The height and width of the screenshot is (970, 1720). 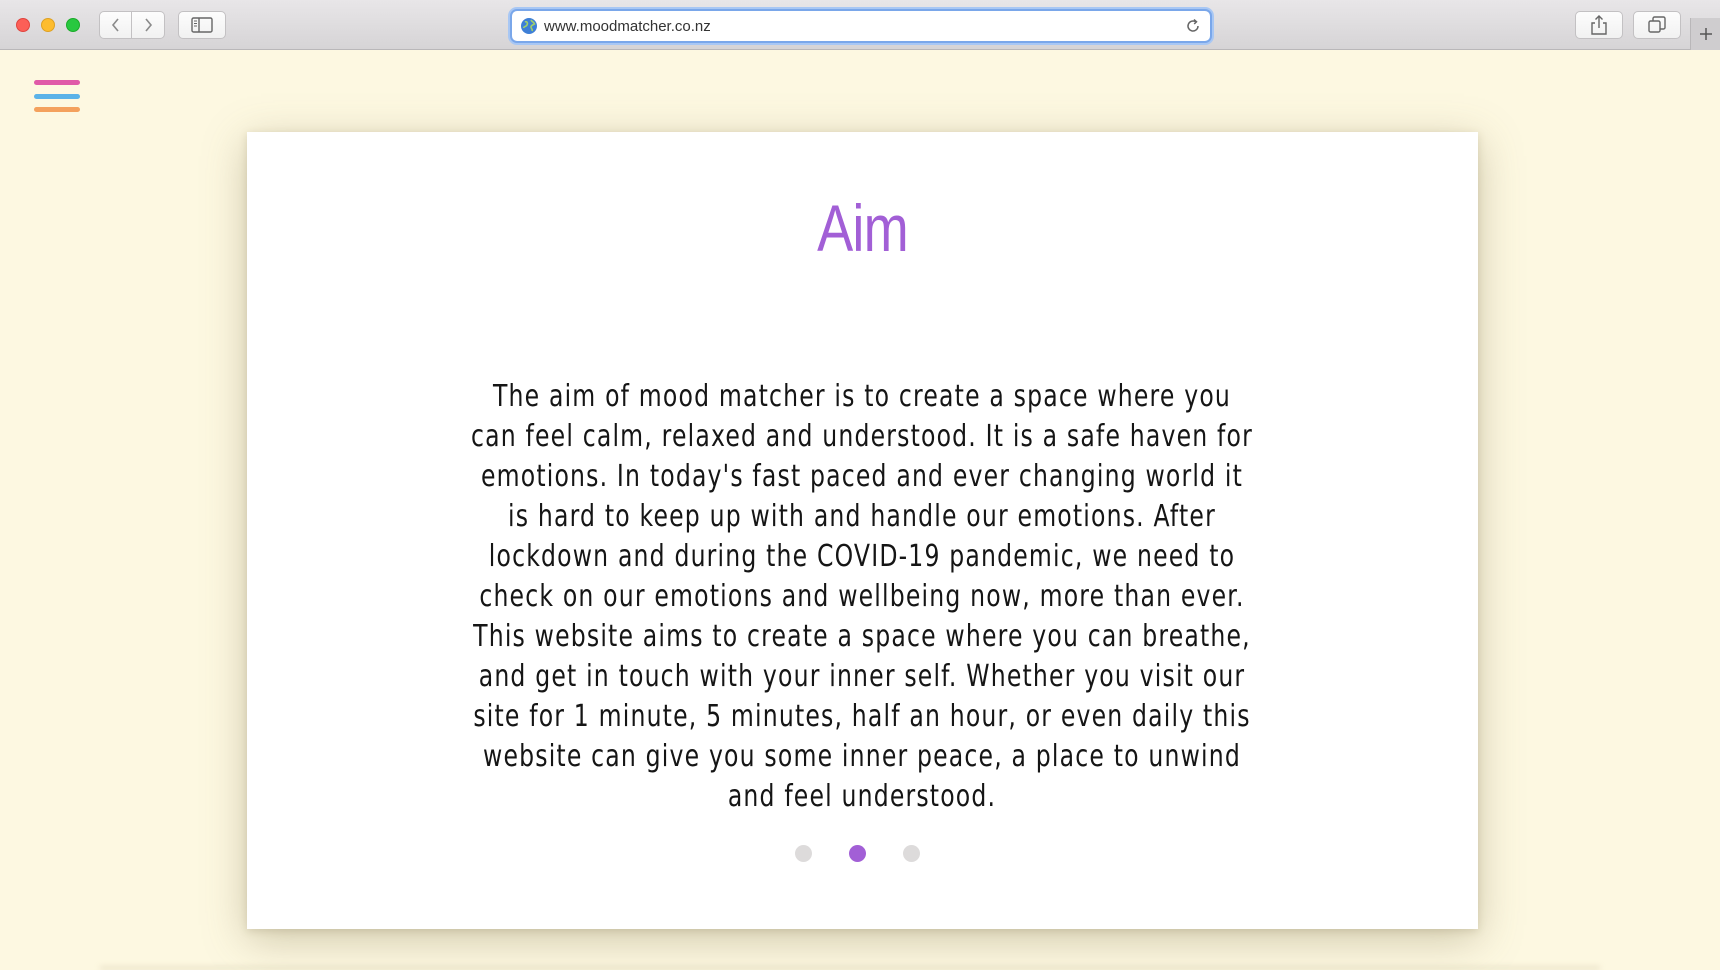 I want to click on plus-icon, so click(x=1706, y=34).